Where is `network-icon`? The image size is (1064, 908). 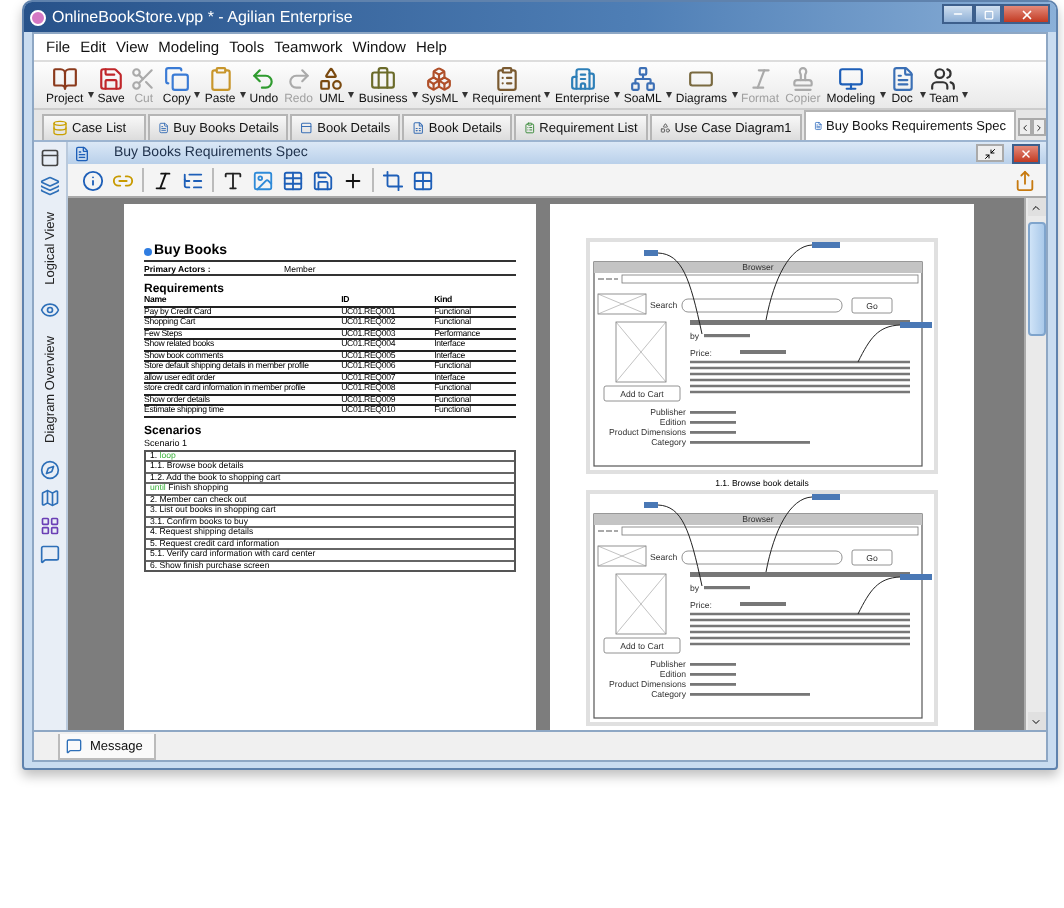 network-icon is located at coordinates (642, 78).